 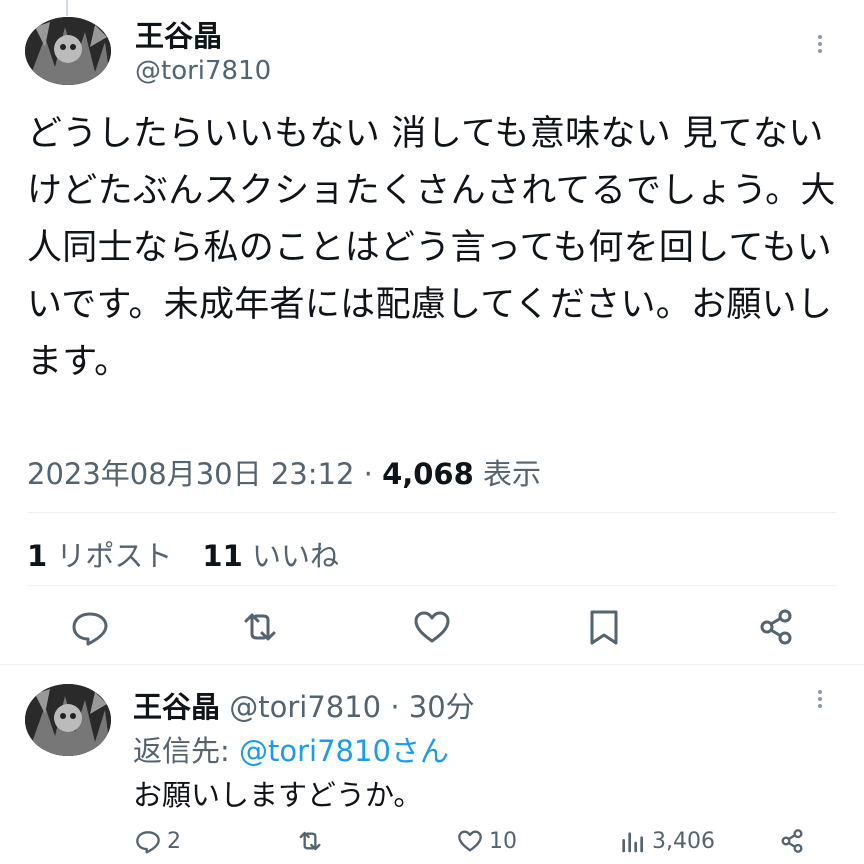 I want to click on reply-reply-count: 2, so click(x=174, y=841).